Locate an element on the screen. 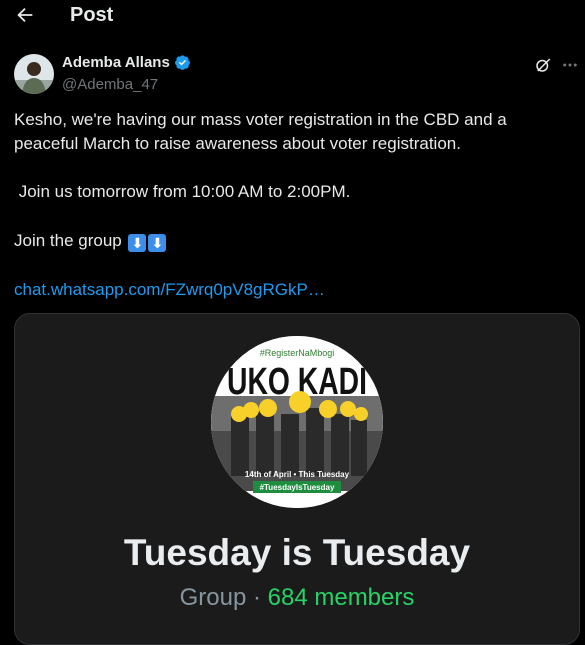  author-name-row: Ademba Allans is located at coordinates (126, 62).